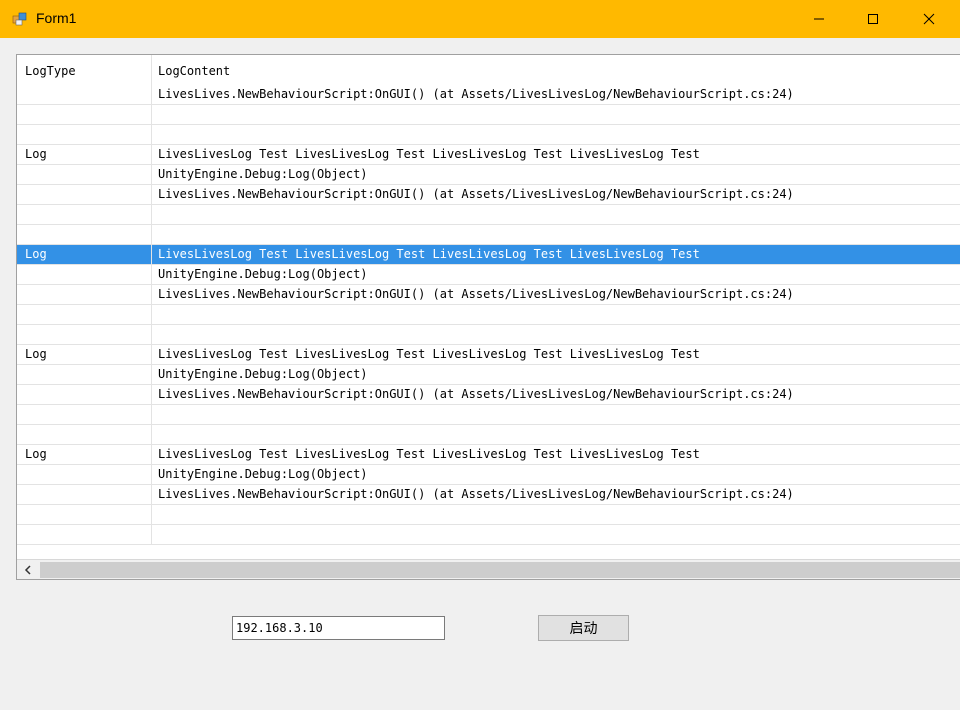 The height and width of the screenshot is (710, 960). Describe the element at coordinates (84, 71) in the screenshot. I see `column-header-logtype: LogType` at that location.